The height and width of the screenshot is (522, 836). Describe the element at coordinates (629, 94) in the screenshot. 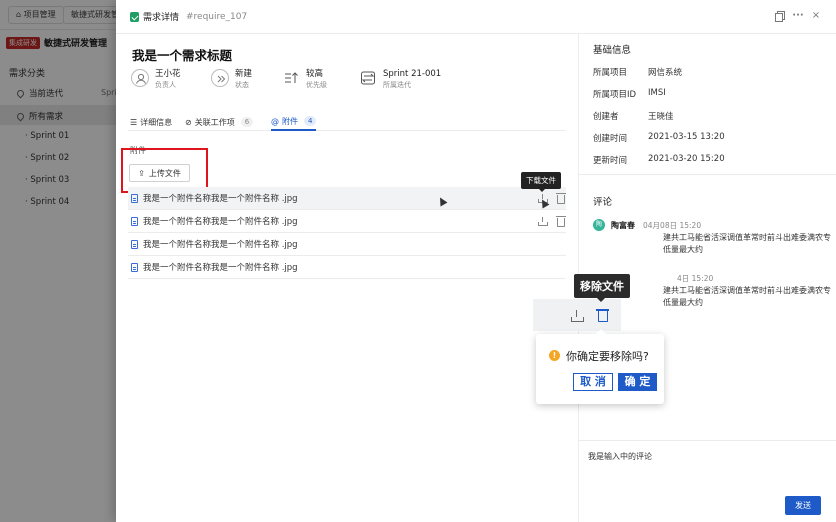

I see `info-row: 所属项目ID IMSI` at that location.